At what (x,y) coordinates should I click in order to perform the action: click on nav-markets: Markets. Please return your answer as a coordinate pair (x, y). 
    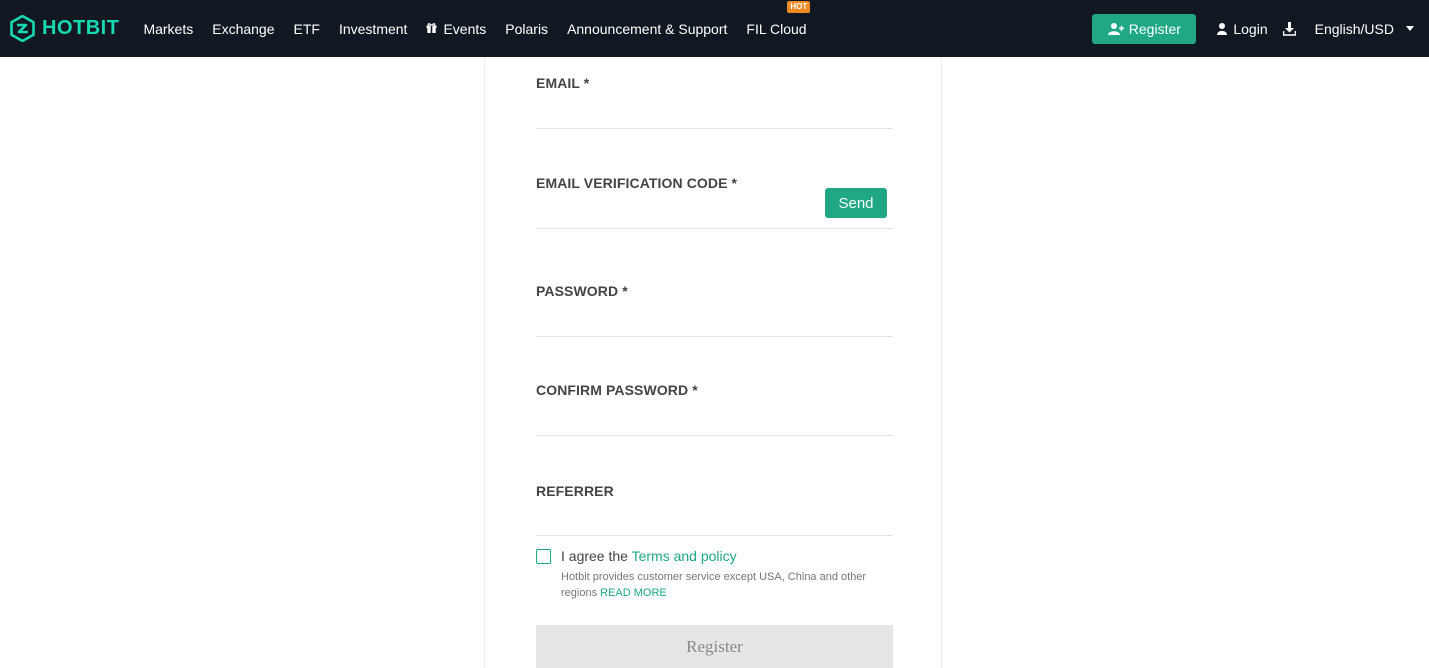
    Looking at the image, I should click on (168, 29).